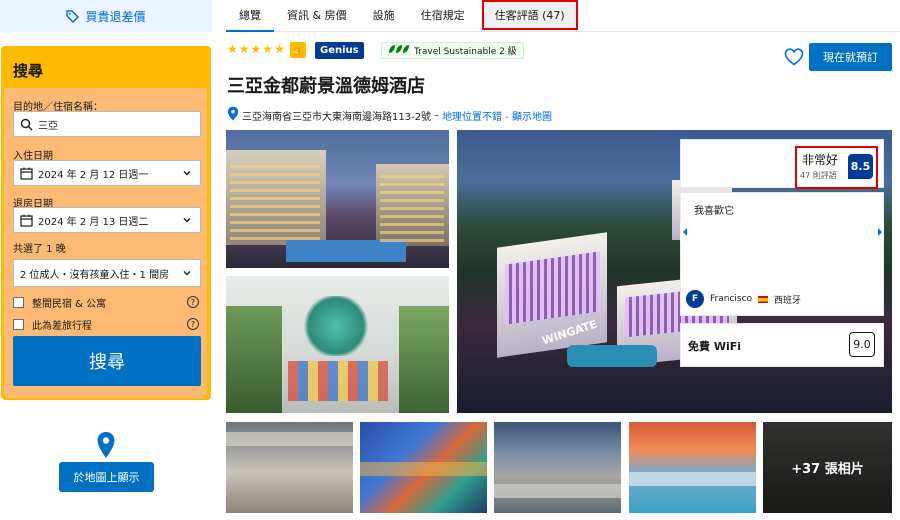 The height and width of the screenshot is (520, 900). Describe the element at coordinates (818, 175) in the screenshot. I see `review-count: 47 則評語` at that location.